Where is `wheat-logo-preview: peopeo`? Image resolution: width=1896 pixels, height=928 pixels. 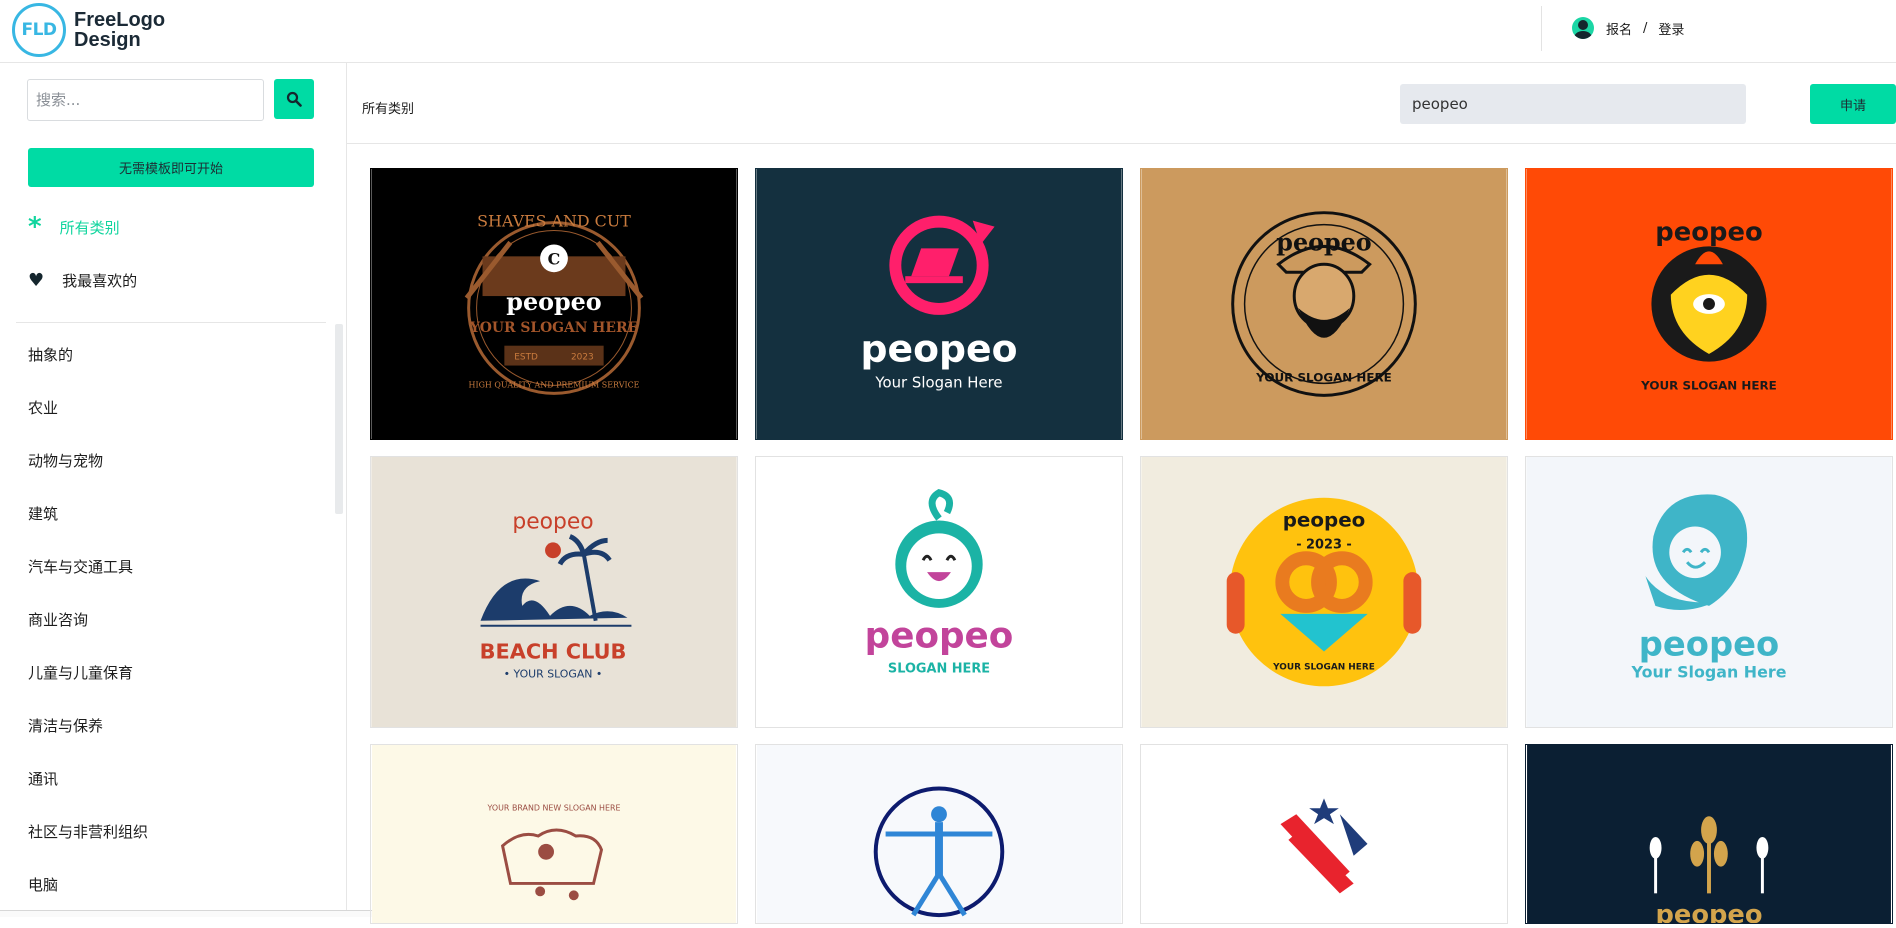 wheat-logo-preview: peopeo is located at coordinates (1709, 834).